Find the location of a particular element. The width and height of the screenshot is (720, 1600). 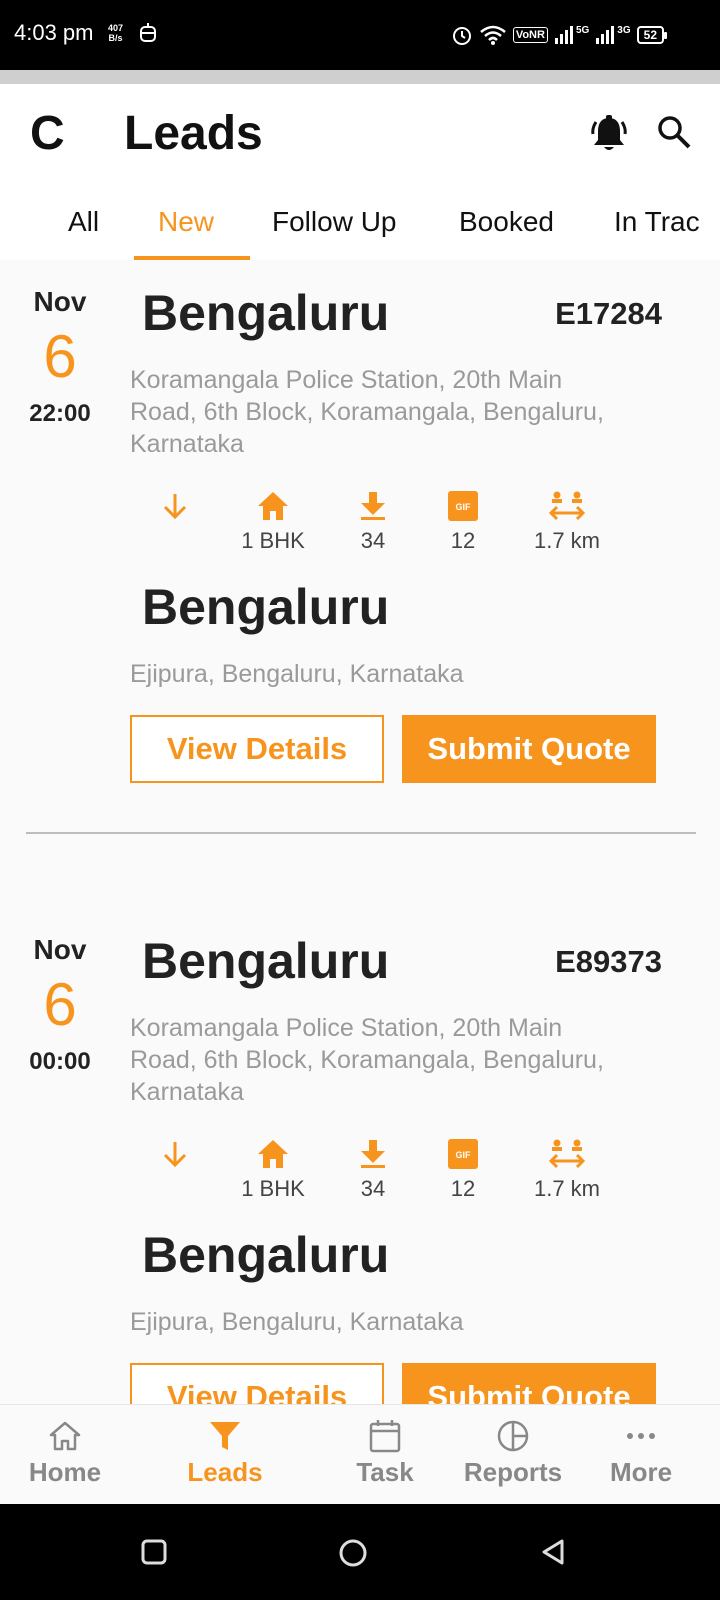

more-dots-icon is located at coordinates (641, 1436).